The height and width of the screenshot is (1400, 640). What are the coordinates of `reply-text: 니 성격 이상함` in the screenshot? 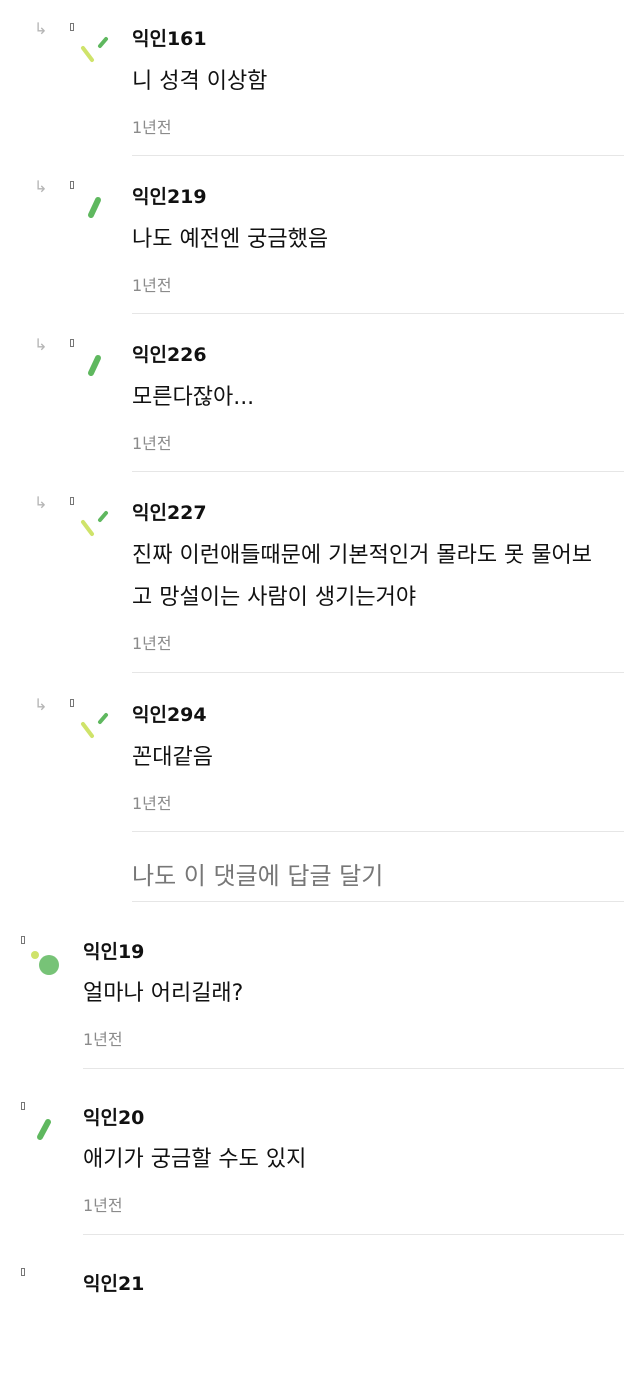 It's located at (377, 82).